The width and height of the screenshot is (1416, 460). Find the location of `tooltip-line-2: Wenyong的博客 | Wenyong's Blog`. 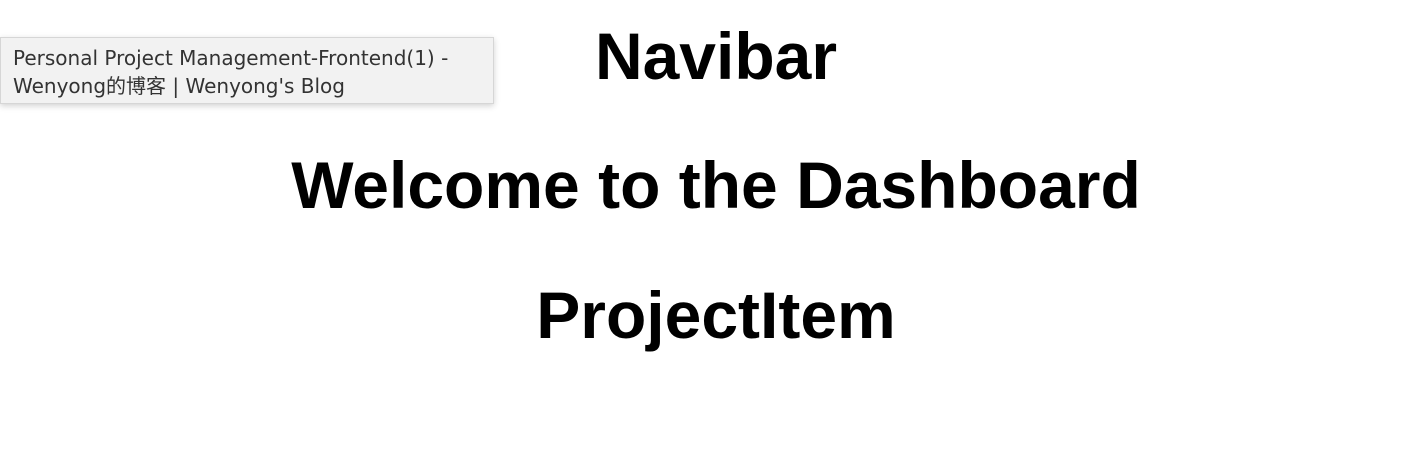

tooltip-line-2: Wenyong的博客 | Wenyong's Blog is located at coordinates (179, 86).